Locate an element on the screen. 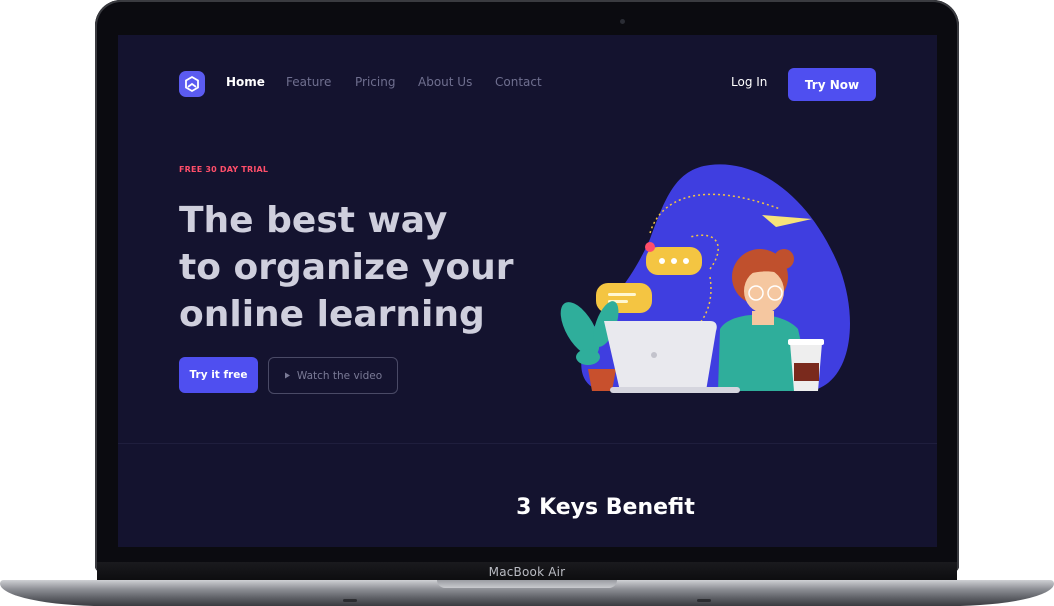 This screenshot has width=1054, height=606. headline-line: online learning is located at coordinates (332, 314).